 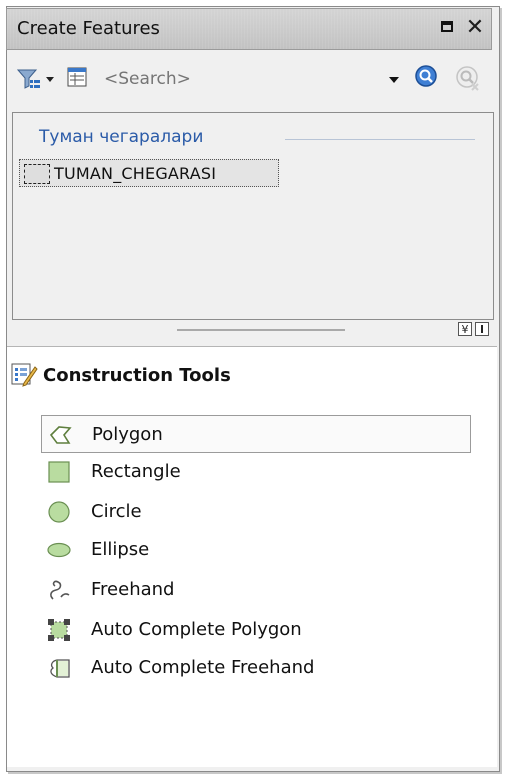 I want to click on ellipse-icon, so click(x=59, y=550).